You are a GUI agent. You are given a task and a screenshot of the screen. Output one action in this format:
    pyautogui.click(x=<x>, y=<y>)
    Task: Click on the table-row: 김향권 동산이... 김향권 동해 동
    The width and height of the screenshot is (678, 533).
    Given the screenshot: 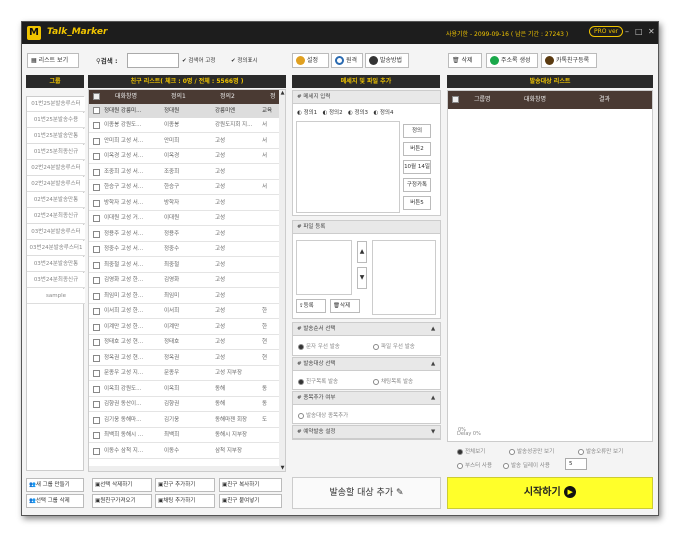 What is the action you would take?
    pyautogui.click(x=184, y=404)
    